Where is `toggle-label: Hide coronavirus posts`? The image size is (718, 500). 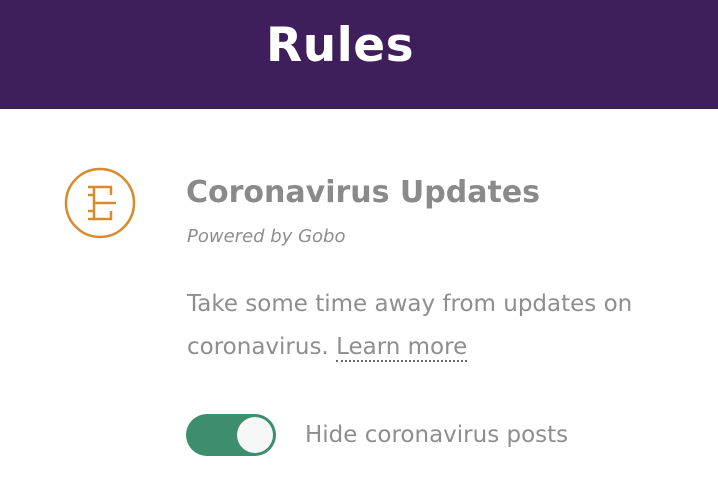 toggle-label: Hide coronavirus posts is located at coordinates (437, 435).